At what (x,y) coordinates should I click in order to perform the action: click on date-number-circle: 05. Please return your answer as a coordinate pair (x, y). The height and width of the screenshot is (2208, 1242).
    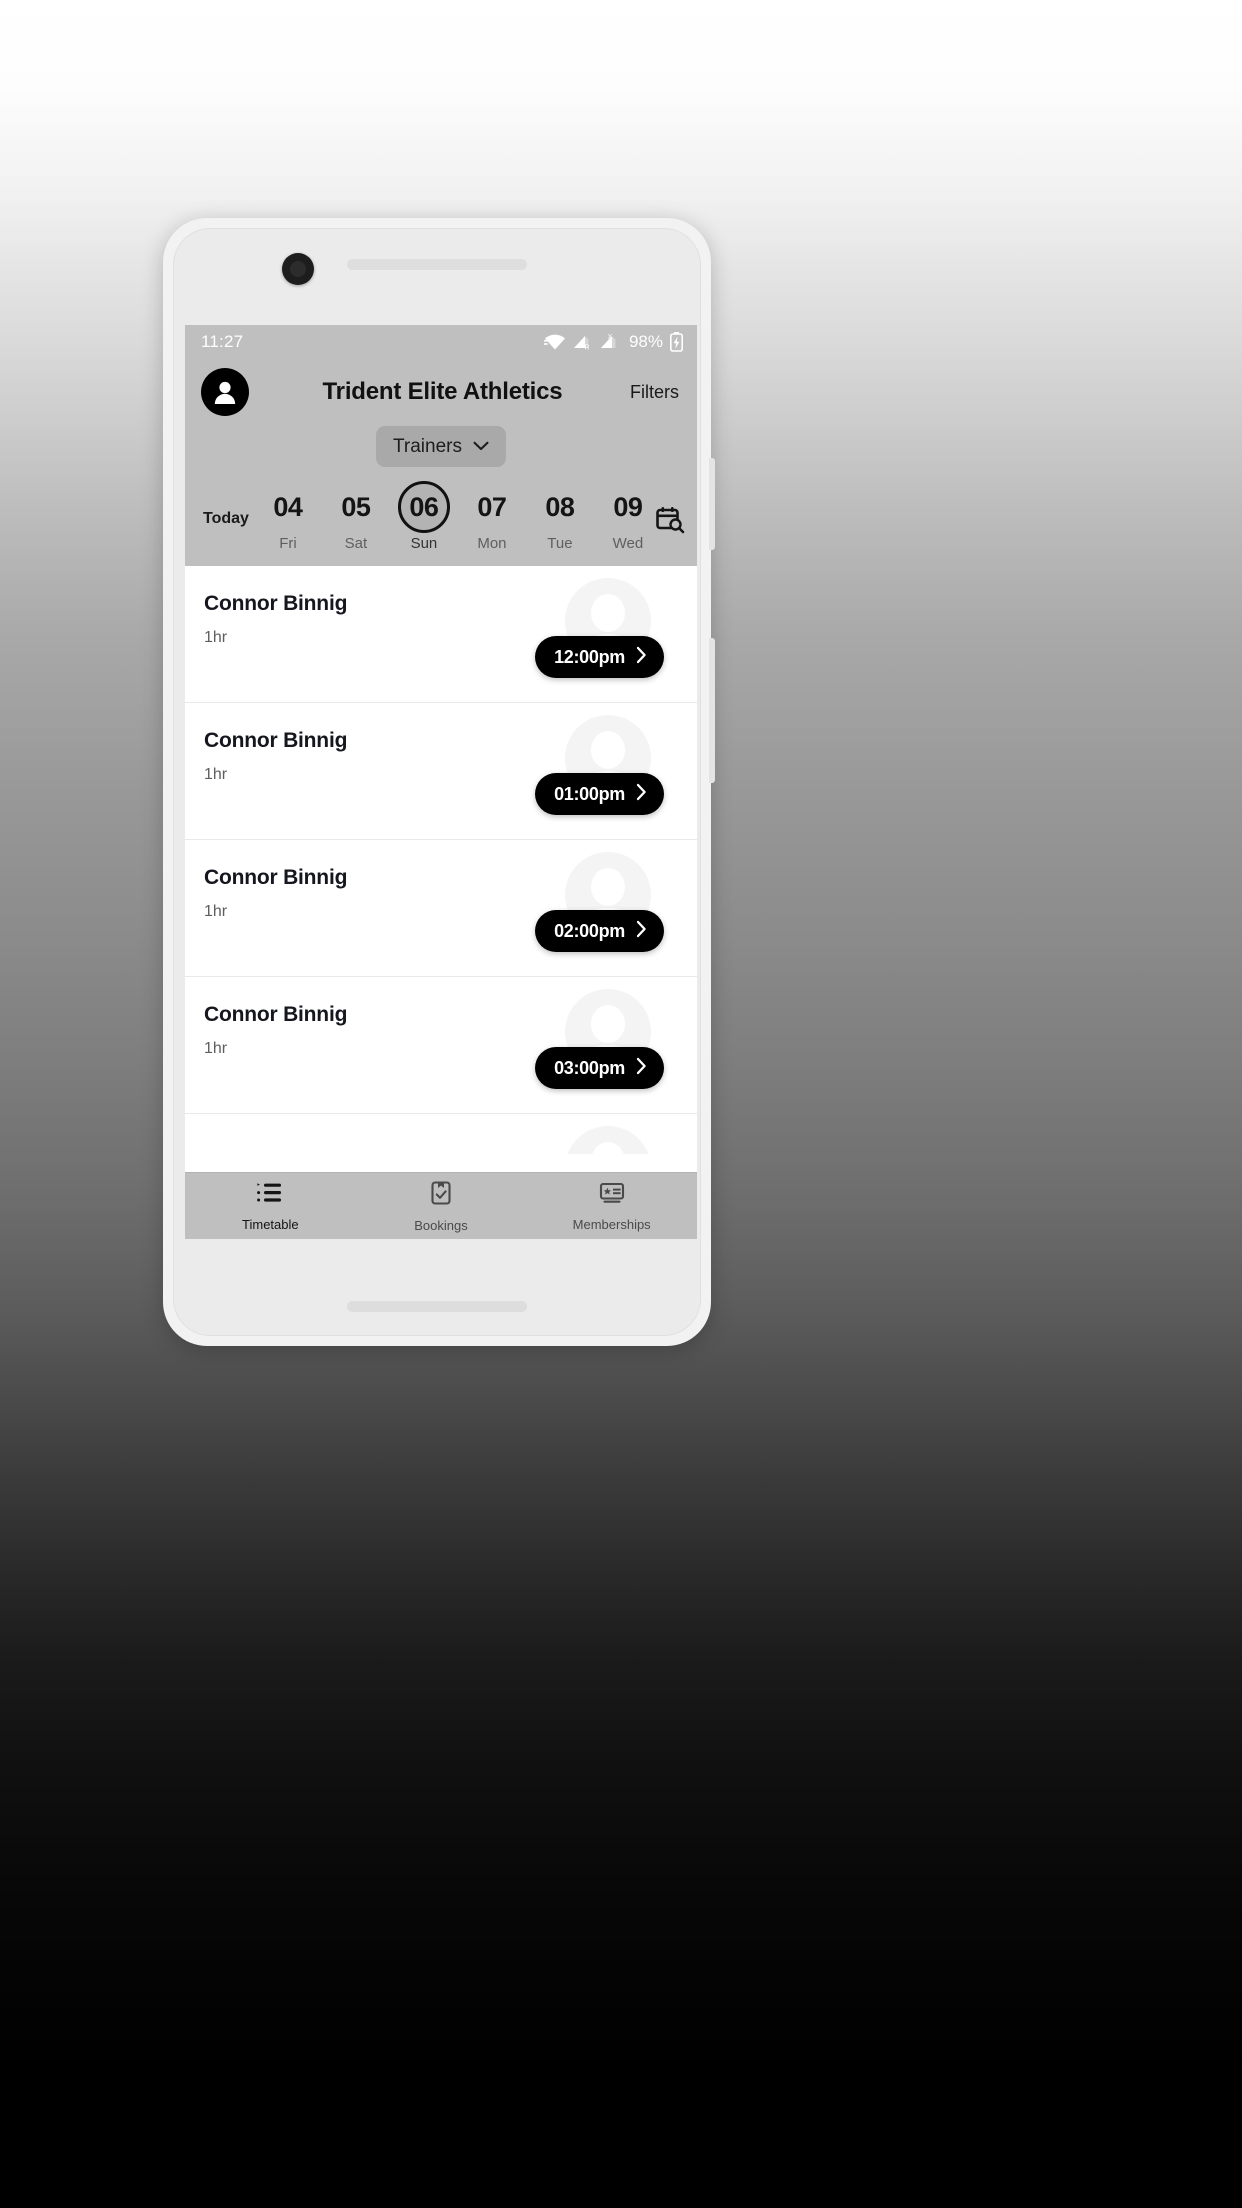
    Looking at the image, I should click on (356, 507).